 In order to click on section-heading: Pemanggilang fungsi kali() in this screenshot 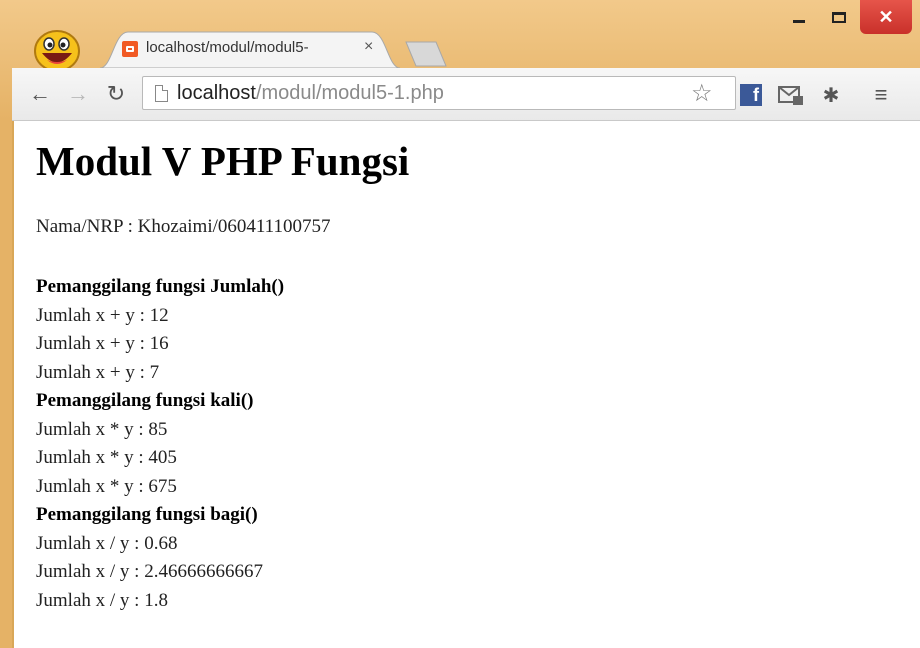, I will do `click(145, 400)`.